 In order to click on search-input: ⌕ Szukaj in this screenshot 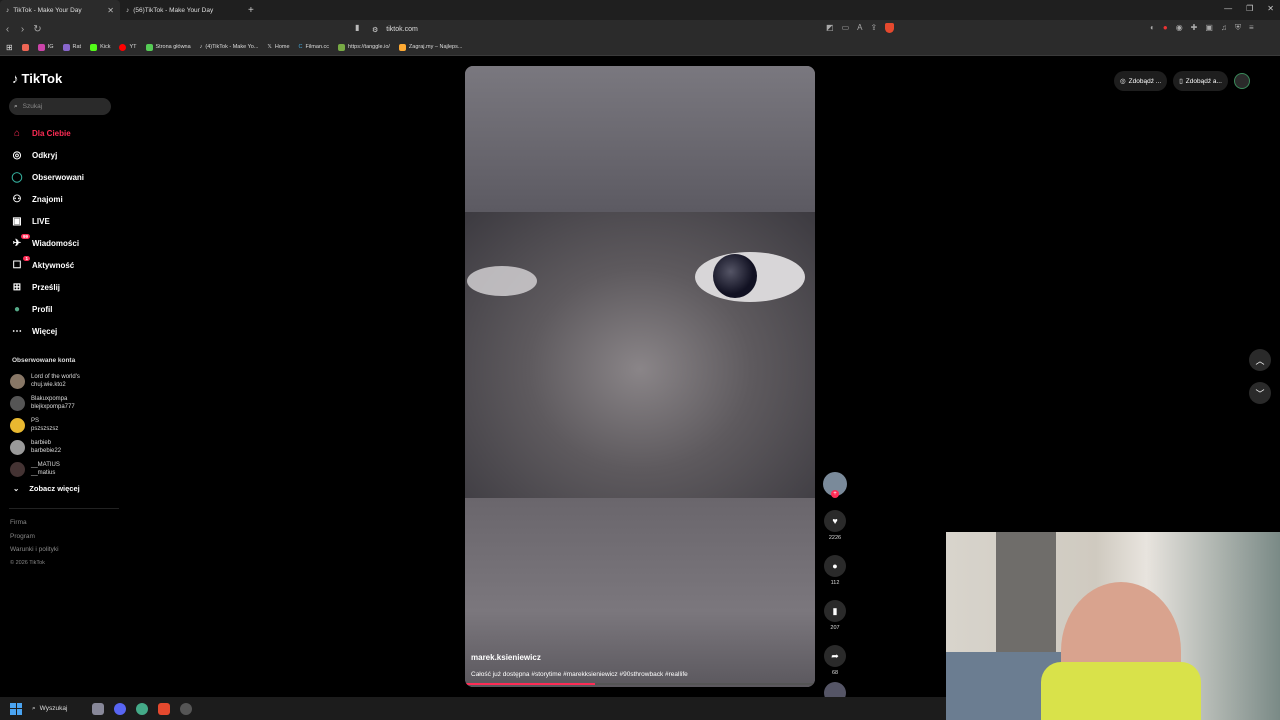, I will do `click(60, 106)`.